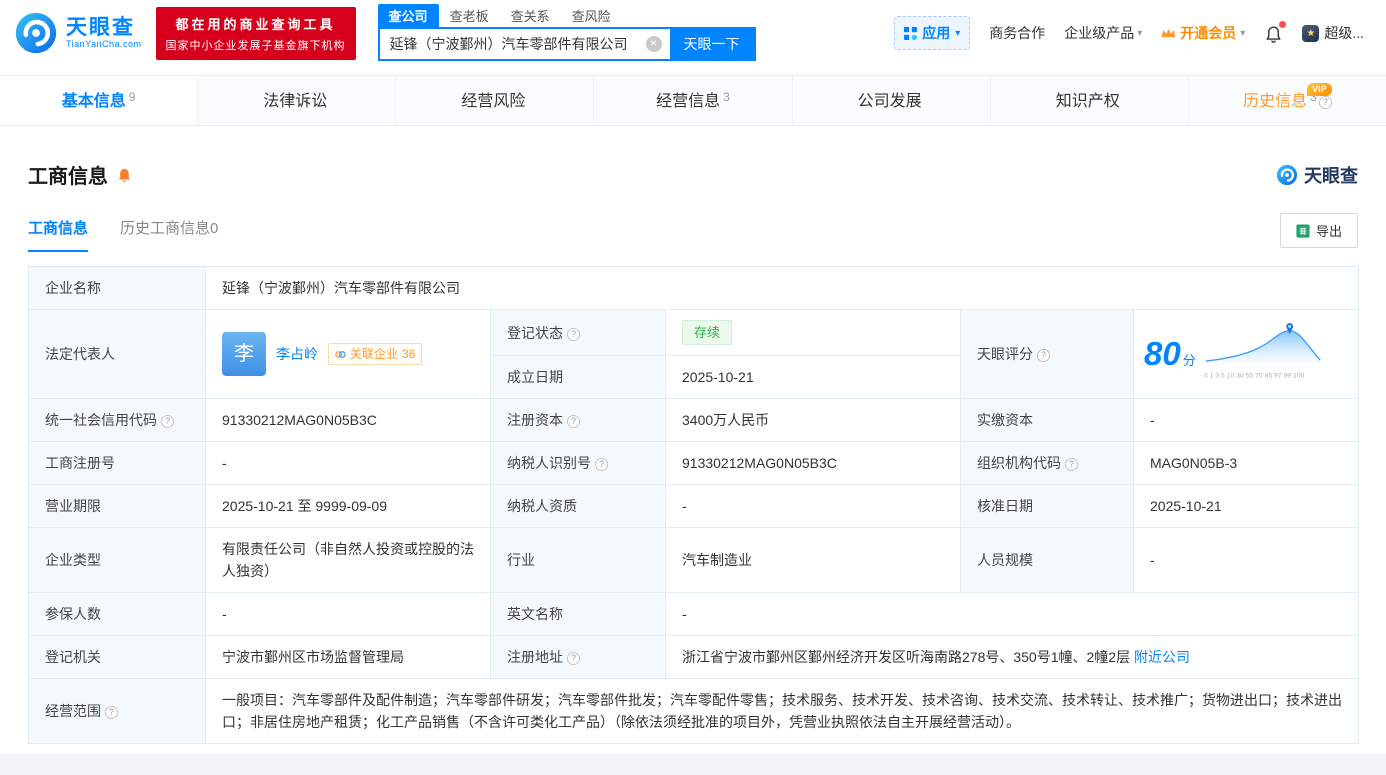 Image resolution: width=1386 pixels, height=775 pixels. I want to click on field-label: 组织机构代码?, so click(1047, 463).